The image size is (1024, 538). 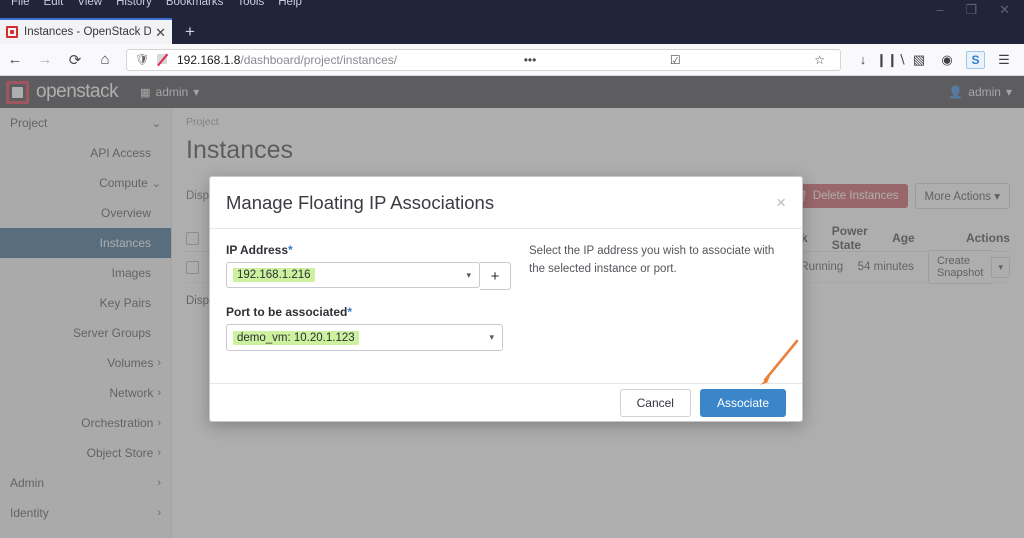 I want to click on tab-title: Instances - OpenStack Dashbo, so click(x=88, y=32).